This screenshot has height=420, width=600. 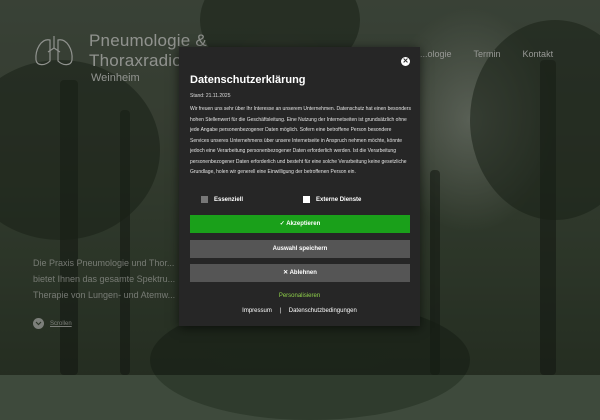 I want to click on dialog-date: Stand: 21.11.2025, so click(x=210, y=96).